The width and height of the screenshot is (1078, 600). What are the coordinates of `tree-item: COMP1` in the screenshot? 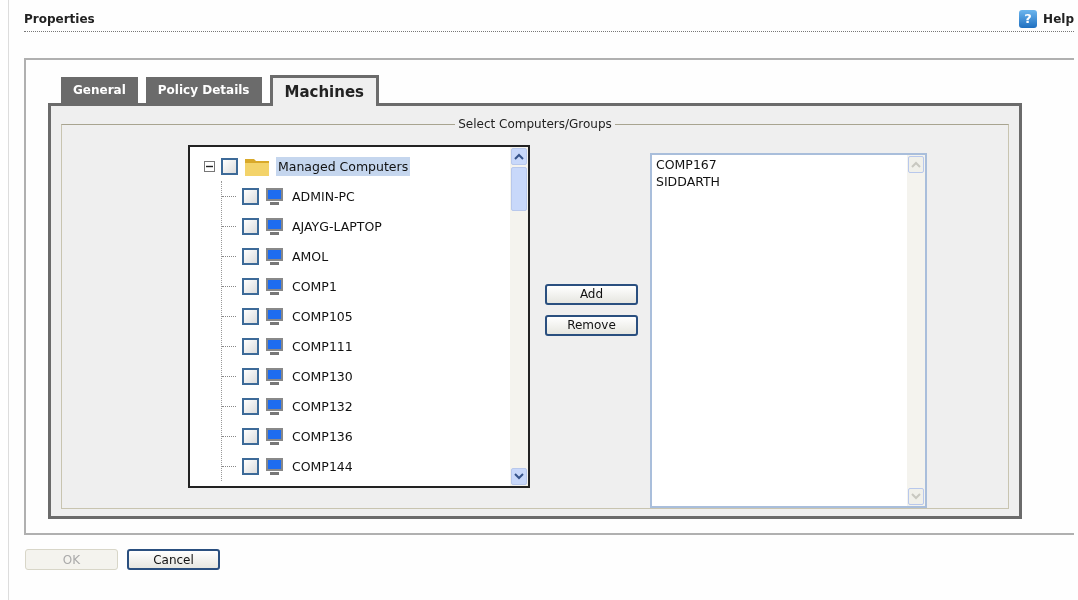 It's located at (314, 286).